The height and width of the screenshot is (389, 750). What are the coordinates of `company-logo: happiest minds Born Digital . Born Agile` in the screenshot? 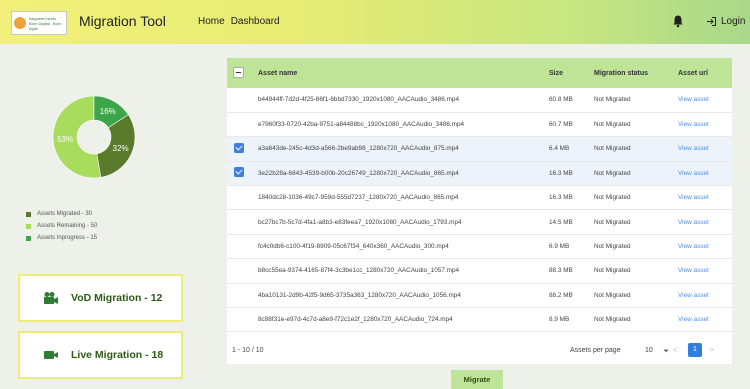 It's located at (39, 23).